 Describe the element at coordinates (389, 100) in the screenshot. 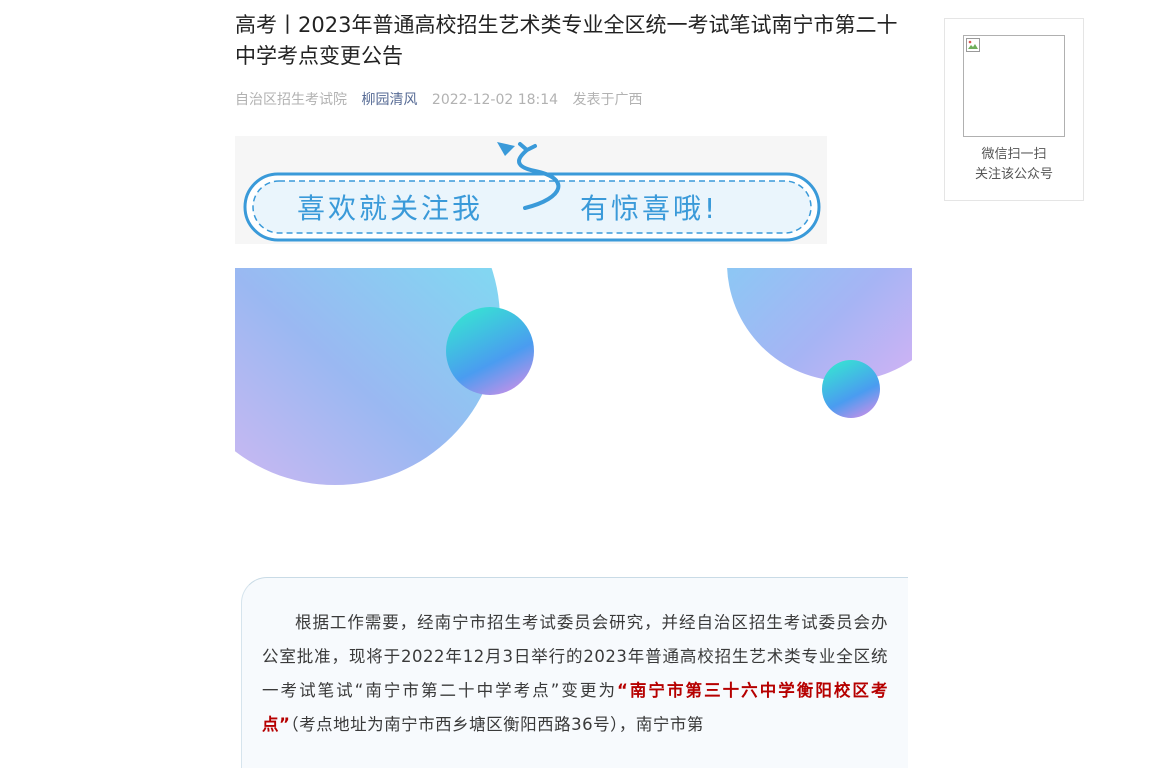

I see `author-link: 柳园清风` at that location.